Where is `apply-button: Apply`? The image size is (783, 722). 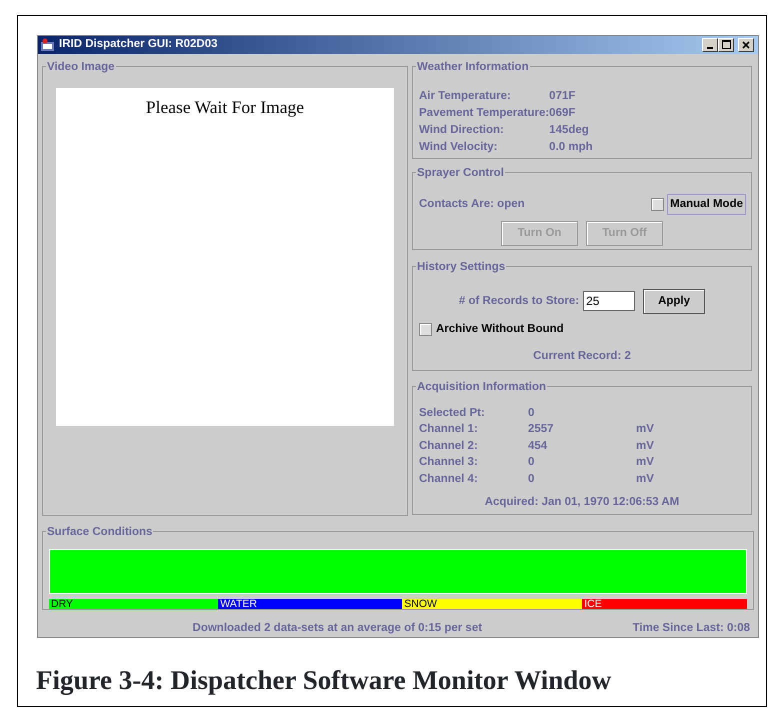 apply-button: Apply is located at coordinates (674, 301).